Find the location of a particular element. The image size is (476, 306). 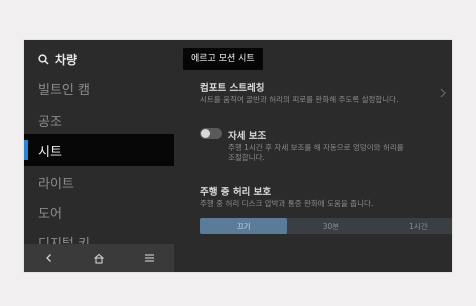

tooltip: 에르고 모션 시트 is located at coordinates (223, 59).